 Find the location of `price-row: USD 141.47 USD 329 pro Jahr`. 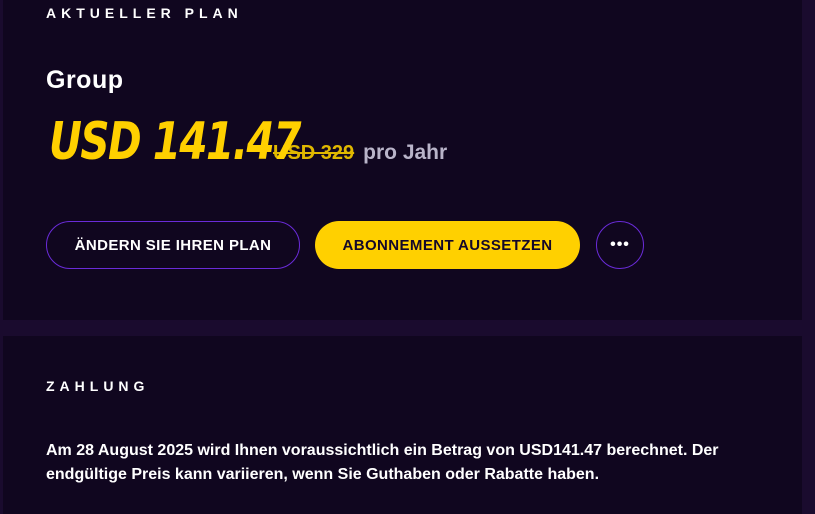

price-row: USD 141.47 USD 329 pro Jahr is located at coordinates (248, 145).